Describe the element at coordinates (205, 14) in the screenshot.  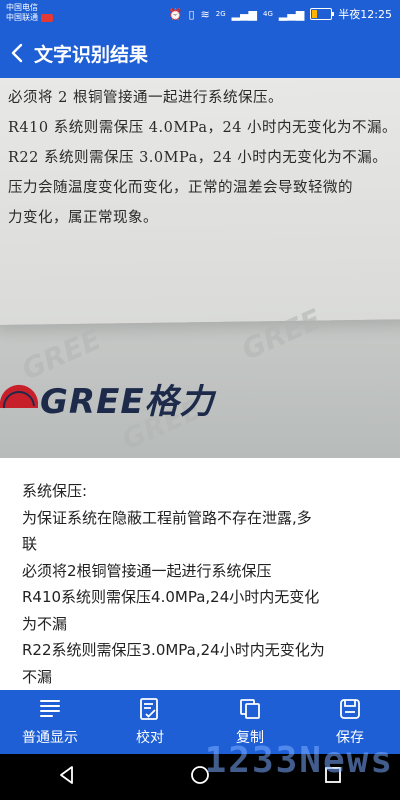
I see `wifi-icon: ≋` at that location.